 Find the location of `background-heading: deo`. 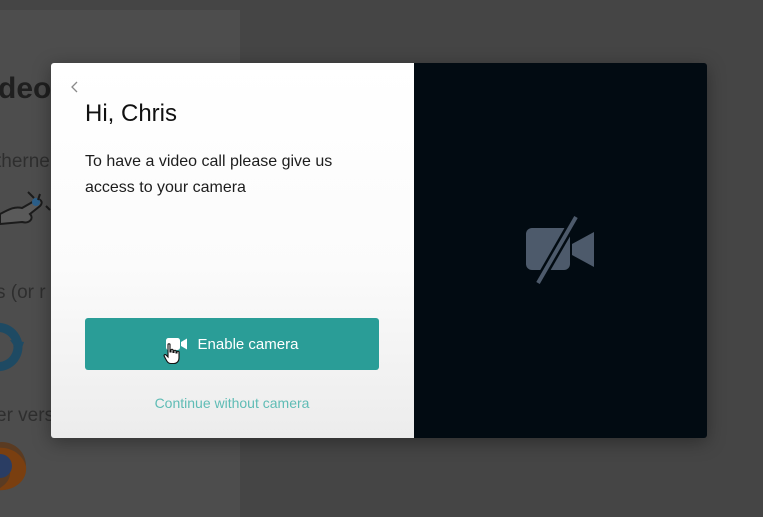

background-heading: deo is located at coordinates (26, 88).